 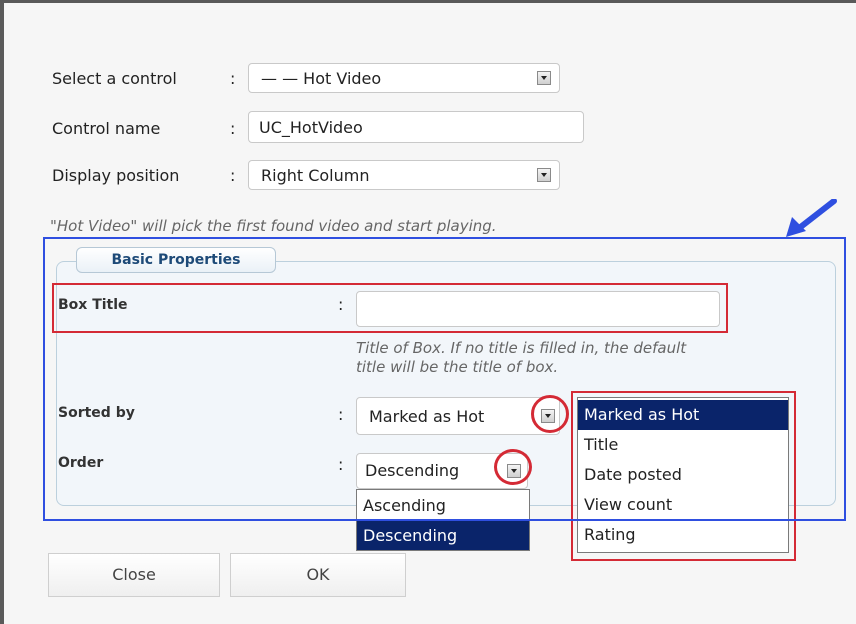 I want to click on select-control-dropdown: — — Hot Video, so click(x=404, y=78).